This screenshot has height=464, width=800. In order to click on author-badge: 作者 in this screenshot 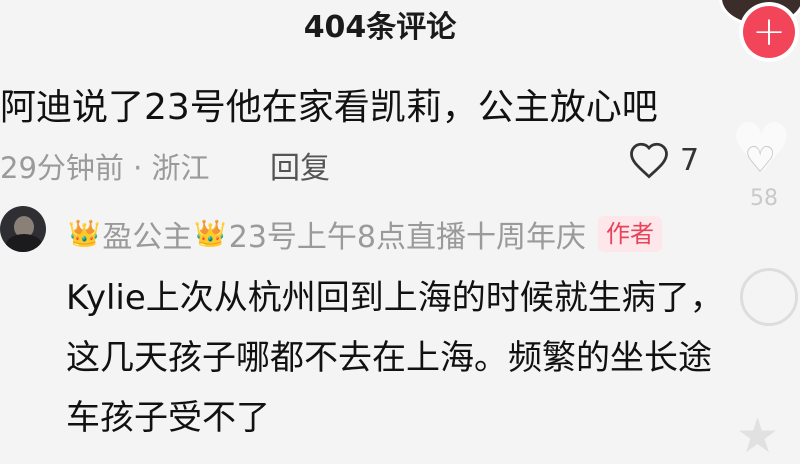, I will do `click(630, 234)`.